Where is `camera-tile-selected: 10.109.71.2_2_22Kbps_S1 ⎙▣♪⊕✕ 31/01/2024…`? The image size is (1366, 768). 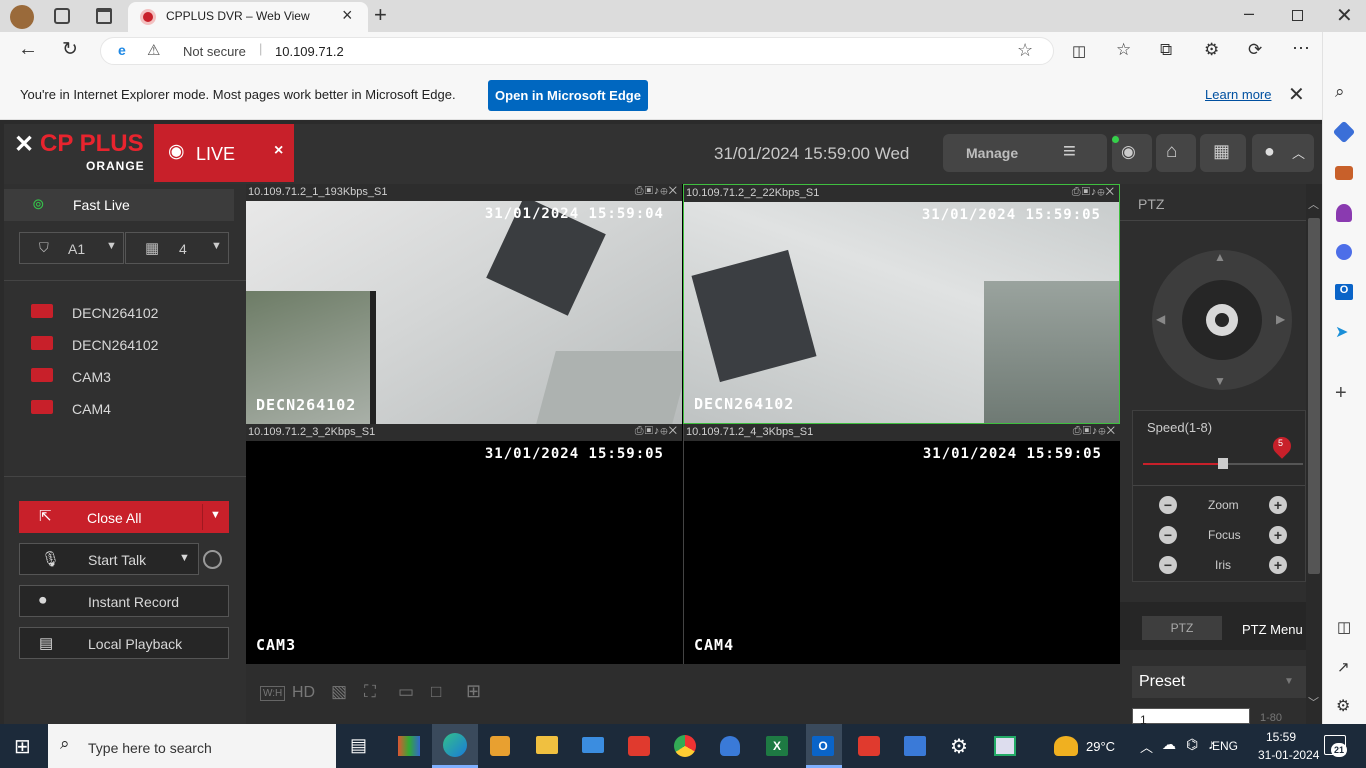
camera-tile-selected: 10.109.71.2_2_22Kbps_S1 ⎙▣♪⊕✕ 31/01/2024… is located at coordinates (901, 304).